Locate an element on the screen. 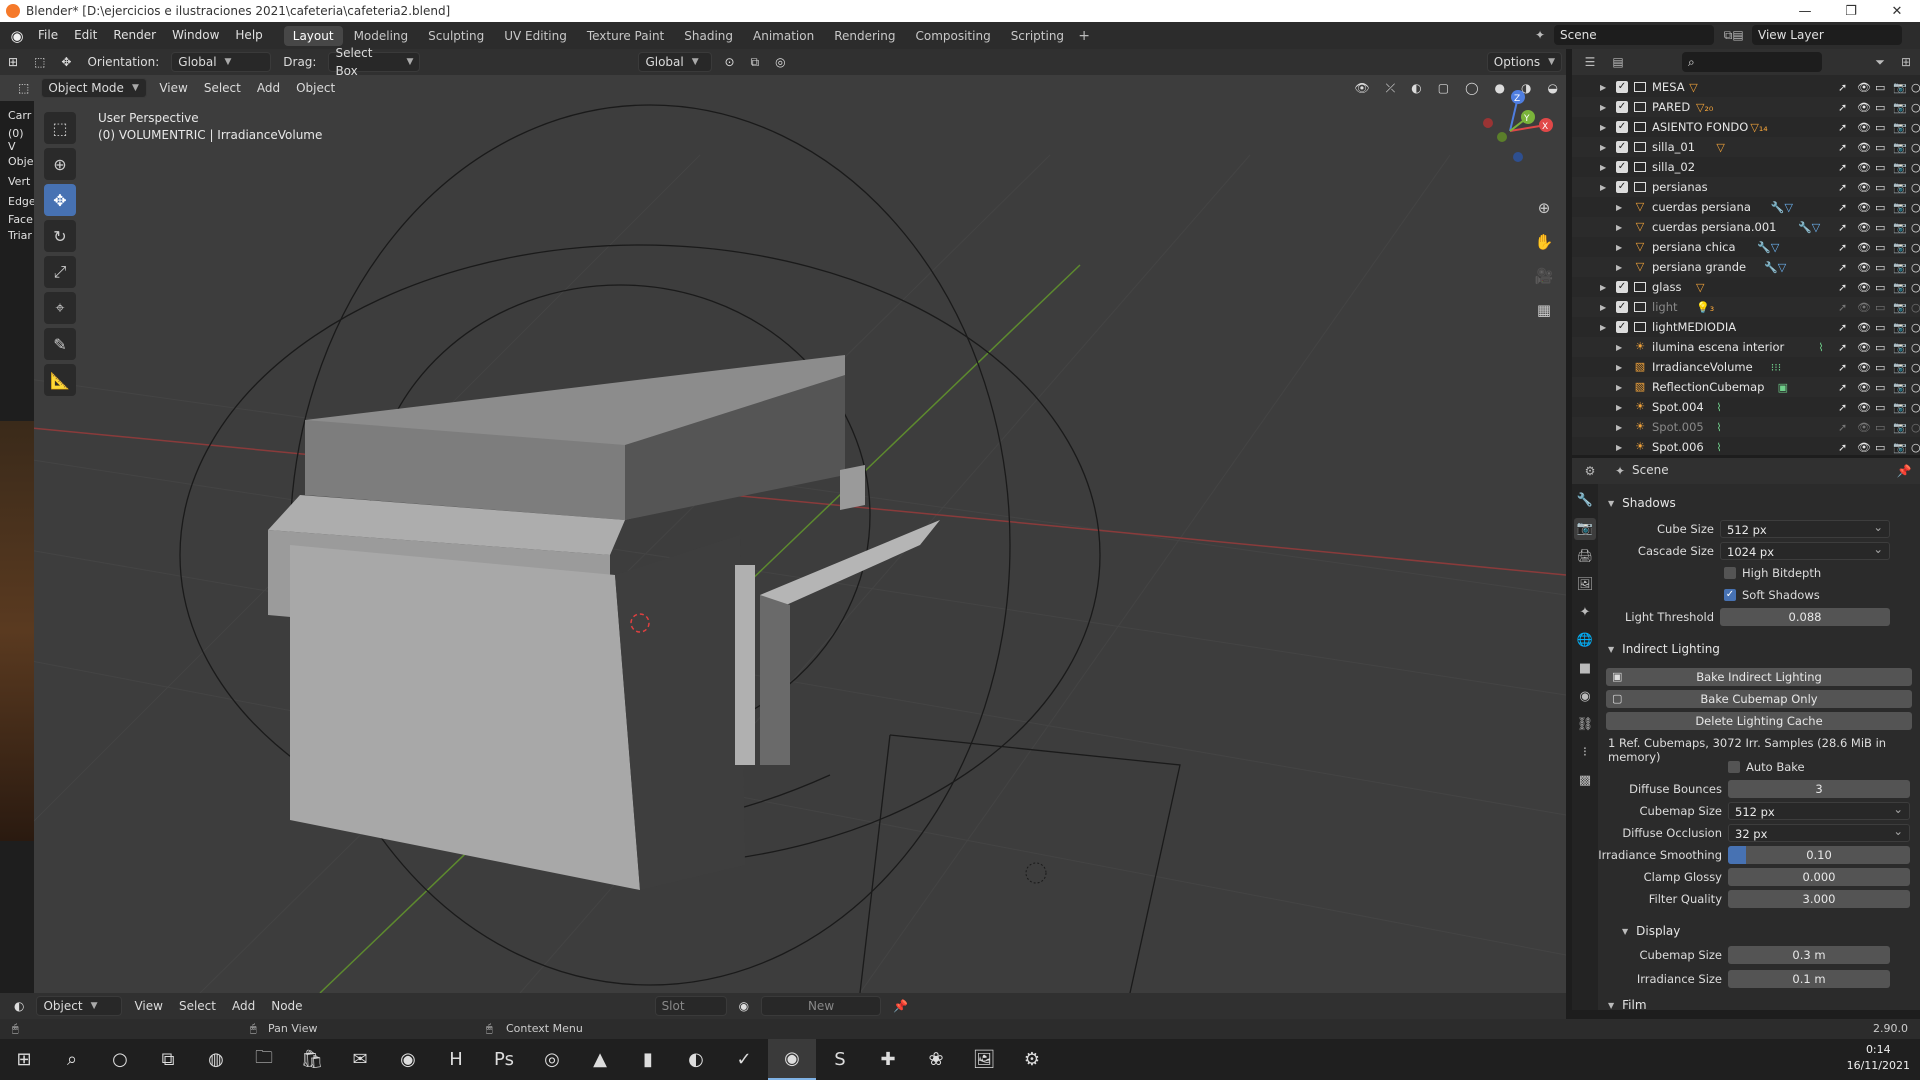 This screenshot has height=1080, width=1920. system-tray-clock: 0:14 16/11/2021 is located at coordinates (1878, 1058).